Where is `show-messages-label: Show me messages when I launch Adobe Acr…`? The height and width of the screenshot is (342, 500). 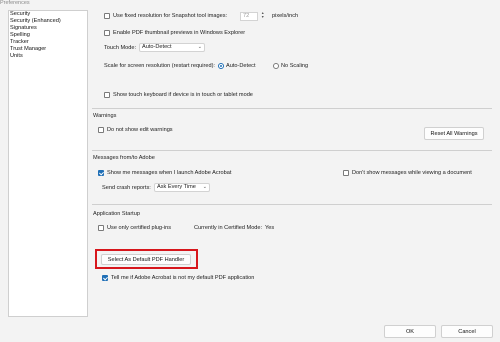
show-messages-label: Show me messages when I launch Adobe Acr… is located at coordinates (169, 173).